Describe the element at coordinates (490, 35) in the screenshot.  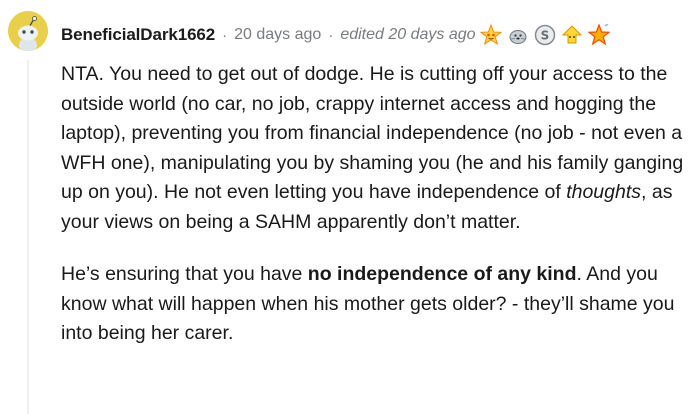
I see `starstruck-award-icon` at that location.